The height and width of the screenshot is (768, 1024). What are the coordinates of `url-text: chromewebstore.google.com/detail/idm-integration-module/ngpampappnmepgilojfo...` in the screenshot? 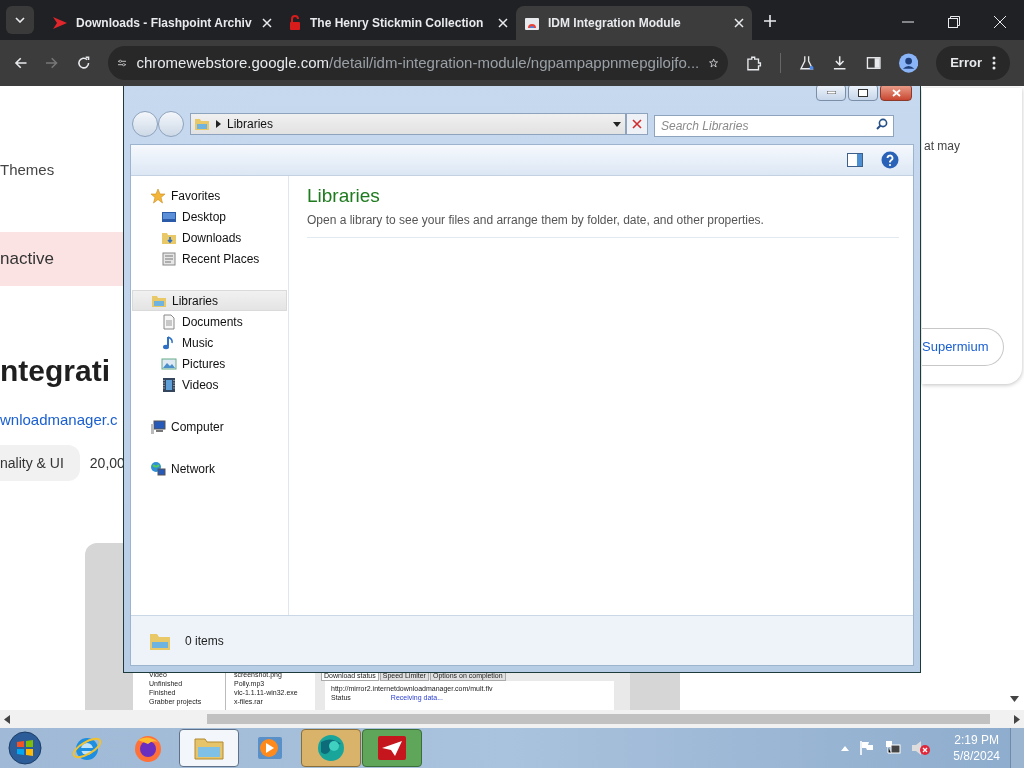 It's located at (418, 62).